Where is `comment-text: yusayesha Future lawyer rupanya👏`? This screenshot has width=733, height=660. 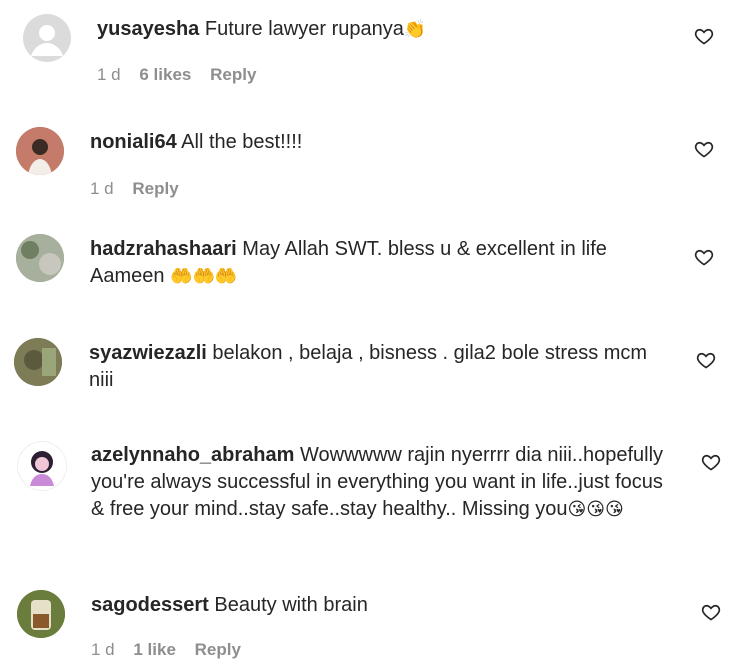 comment-text: yusayesha Future lawyer rupanya👏 is located at coordinates (382, 29).